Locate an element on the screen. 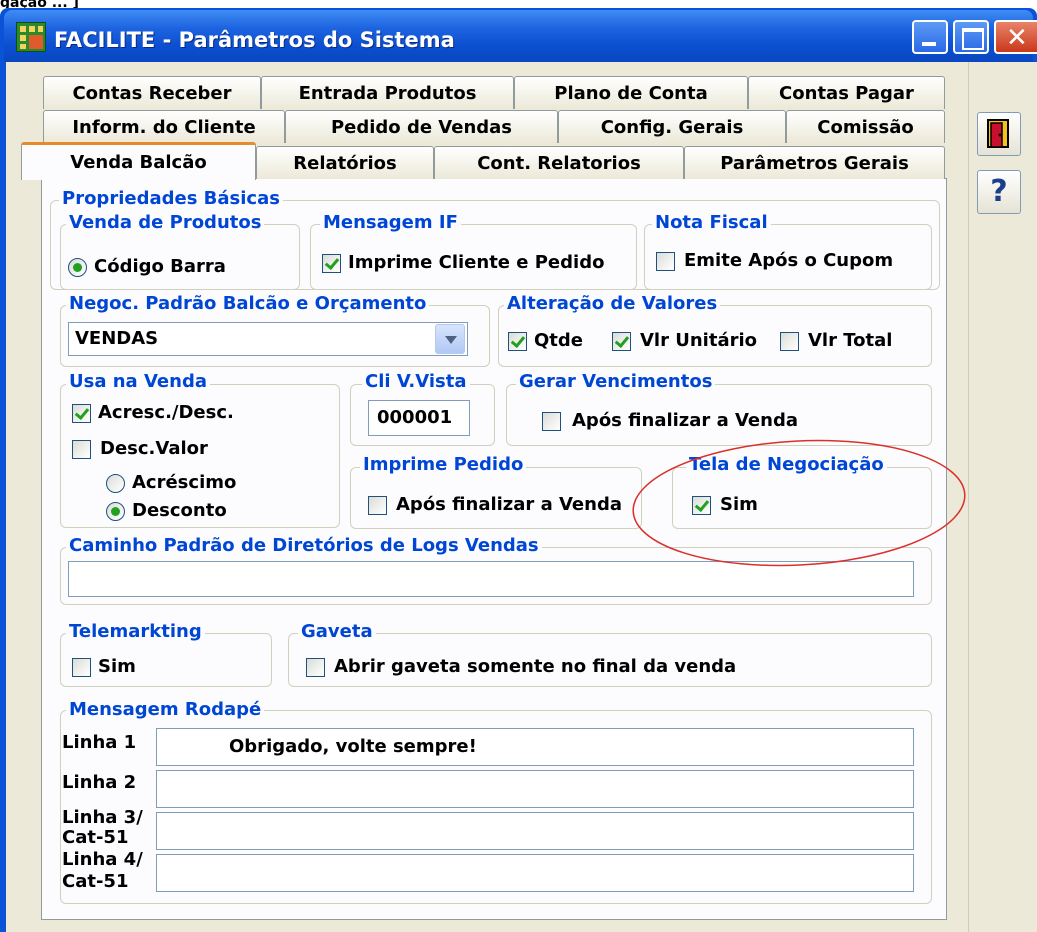 The width and height of the screenshot is (1037, 932). qtde-label: Qtde is located at coordinates (558, 340).